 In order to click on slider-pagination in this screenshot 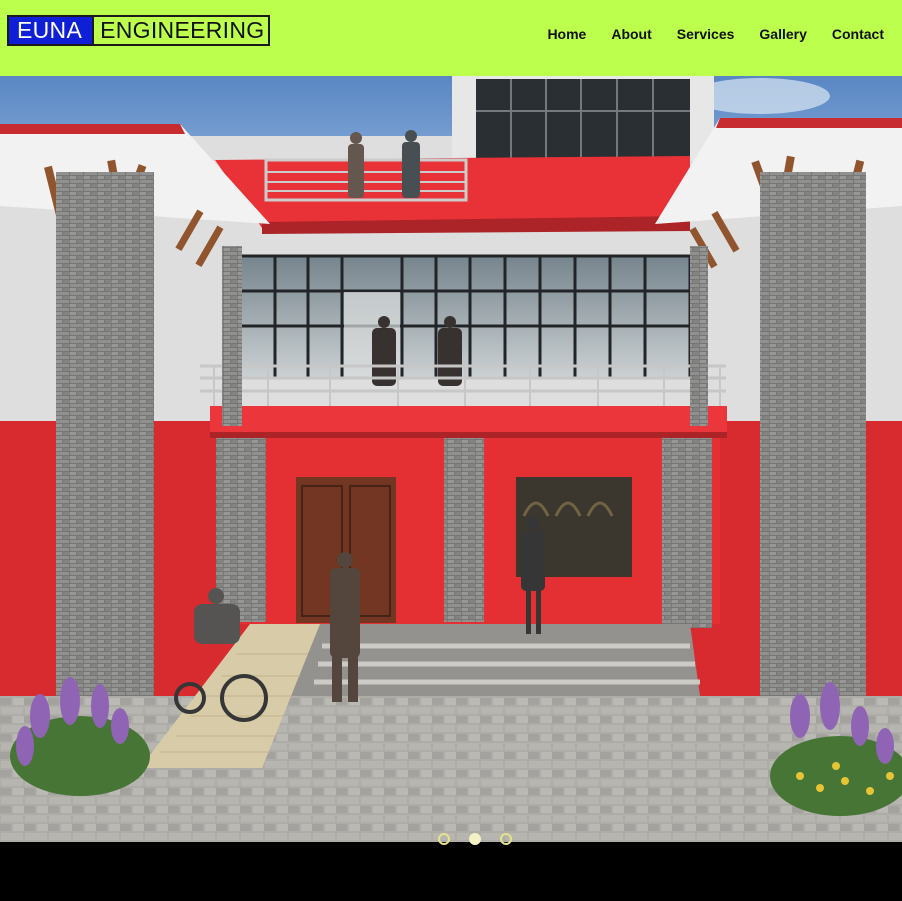, I will do `click(475, 839)`.